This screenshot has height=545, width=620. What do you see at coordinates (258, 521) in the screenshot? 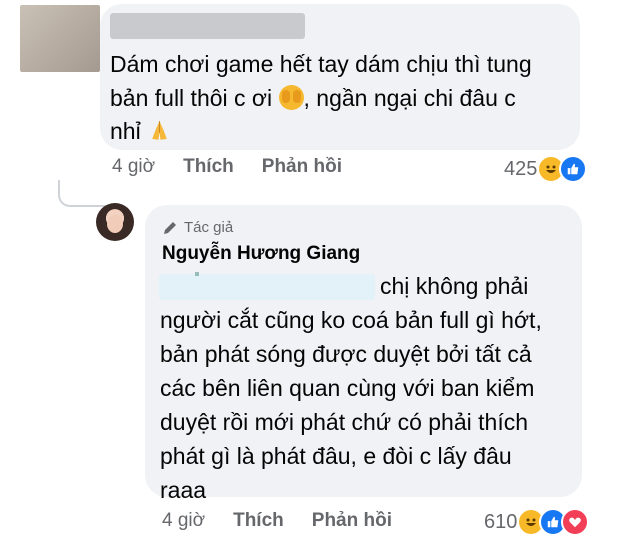
I see `reply-like-button: Thích` at bounding box center [258, 521].